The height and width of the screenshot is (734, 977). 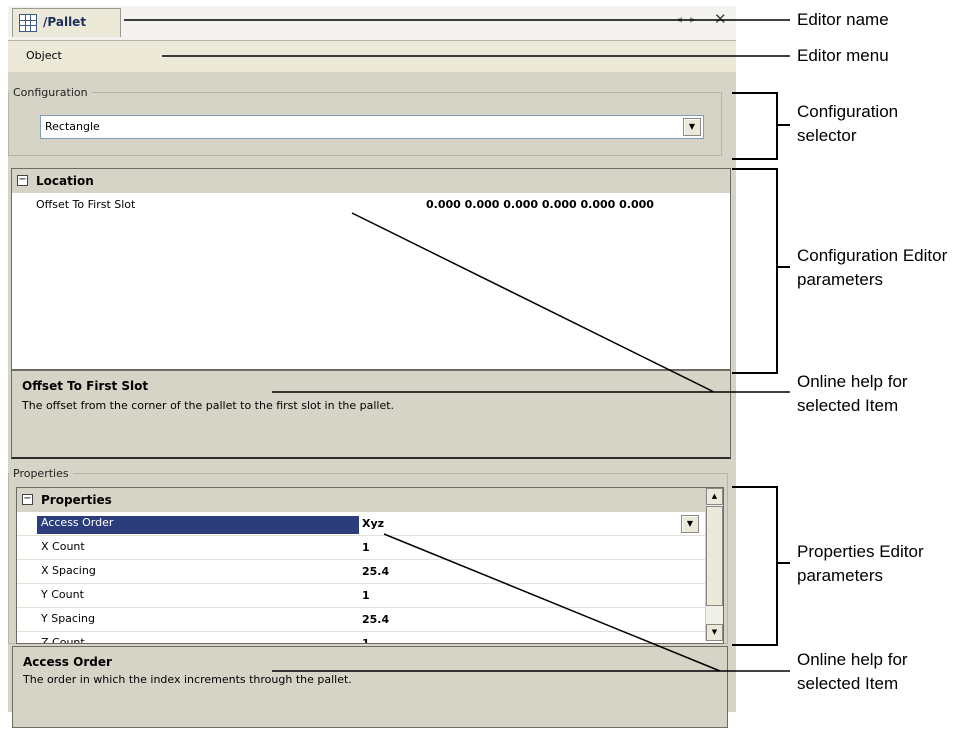 I want to click on leader-access-order-row, so click(x=552, y=602).